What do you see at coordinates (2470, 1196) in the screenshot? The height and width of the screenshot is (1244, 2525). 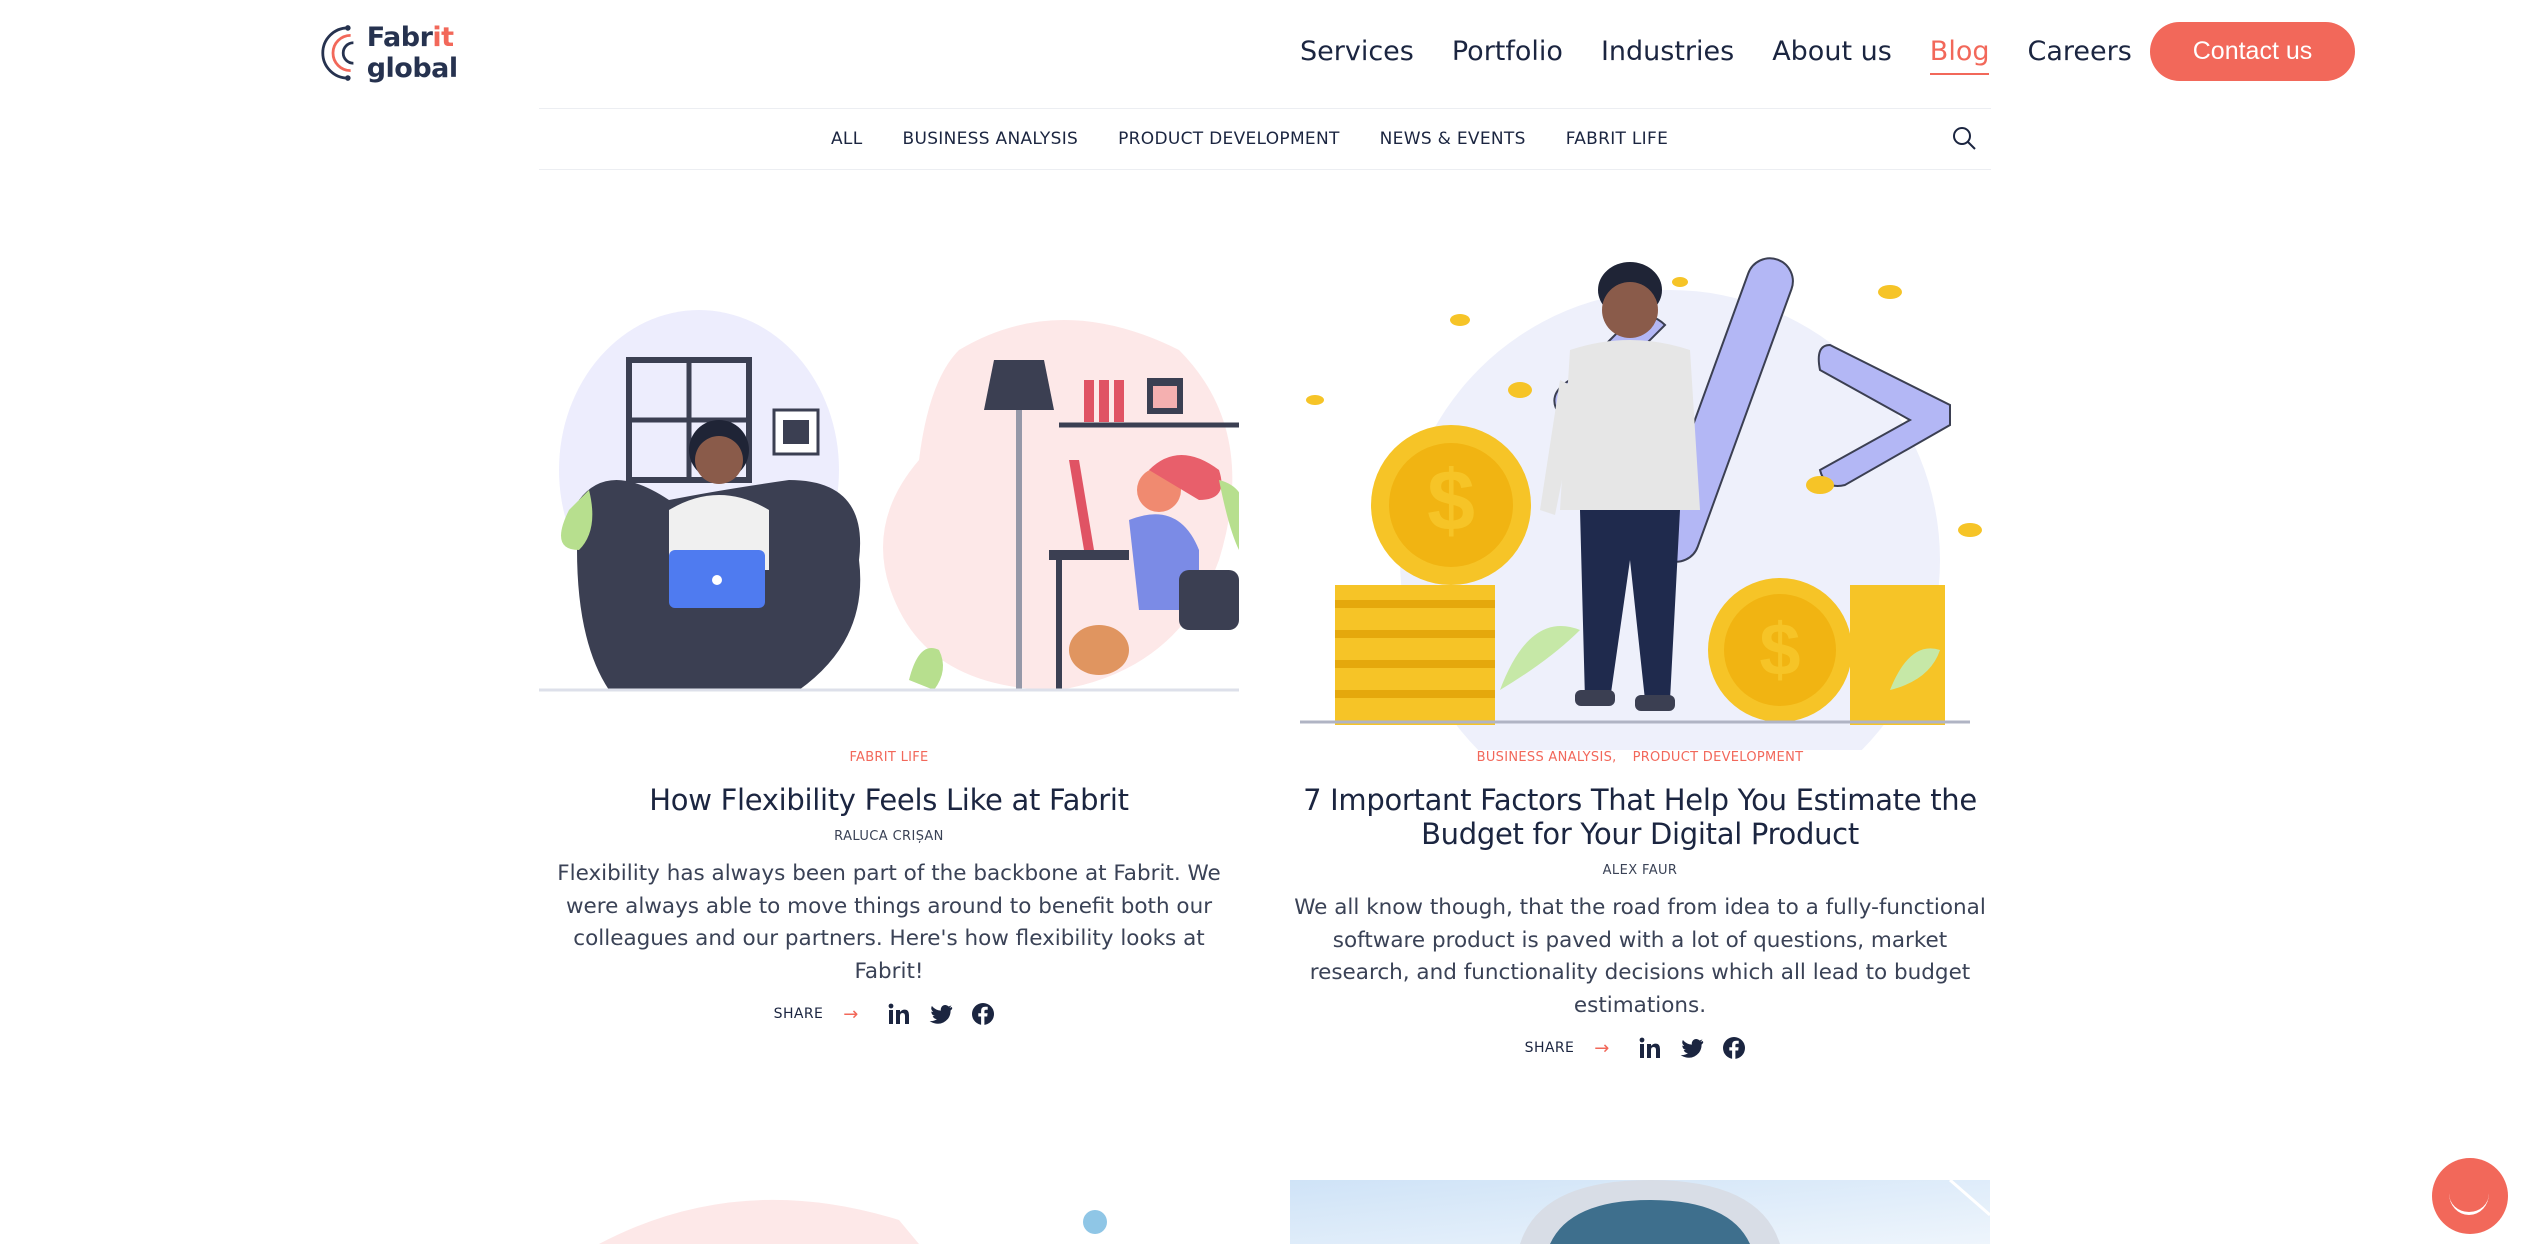 I see `chat-widget-button` at bounding box center [2470, 1196].